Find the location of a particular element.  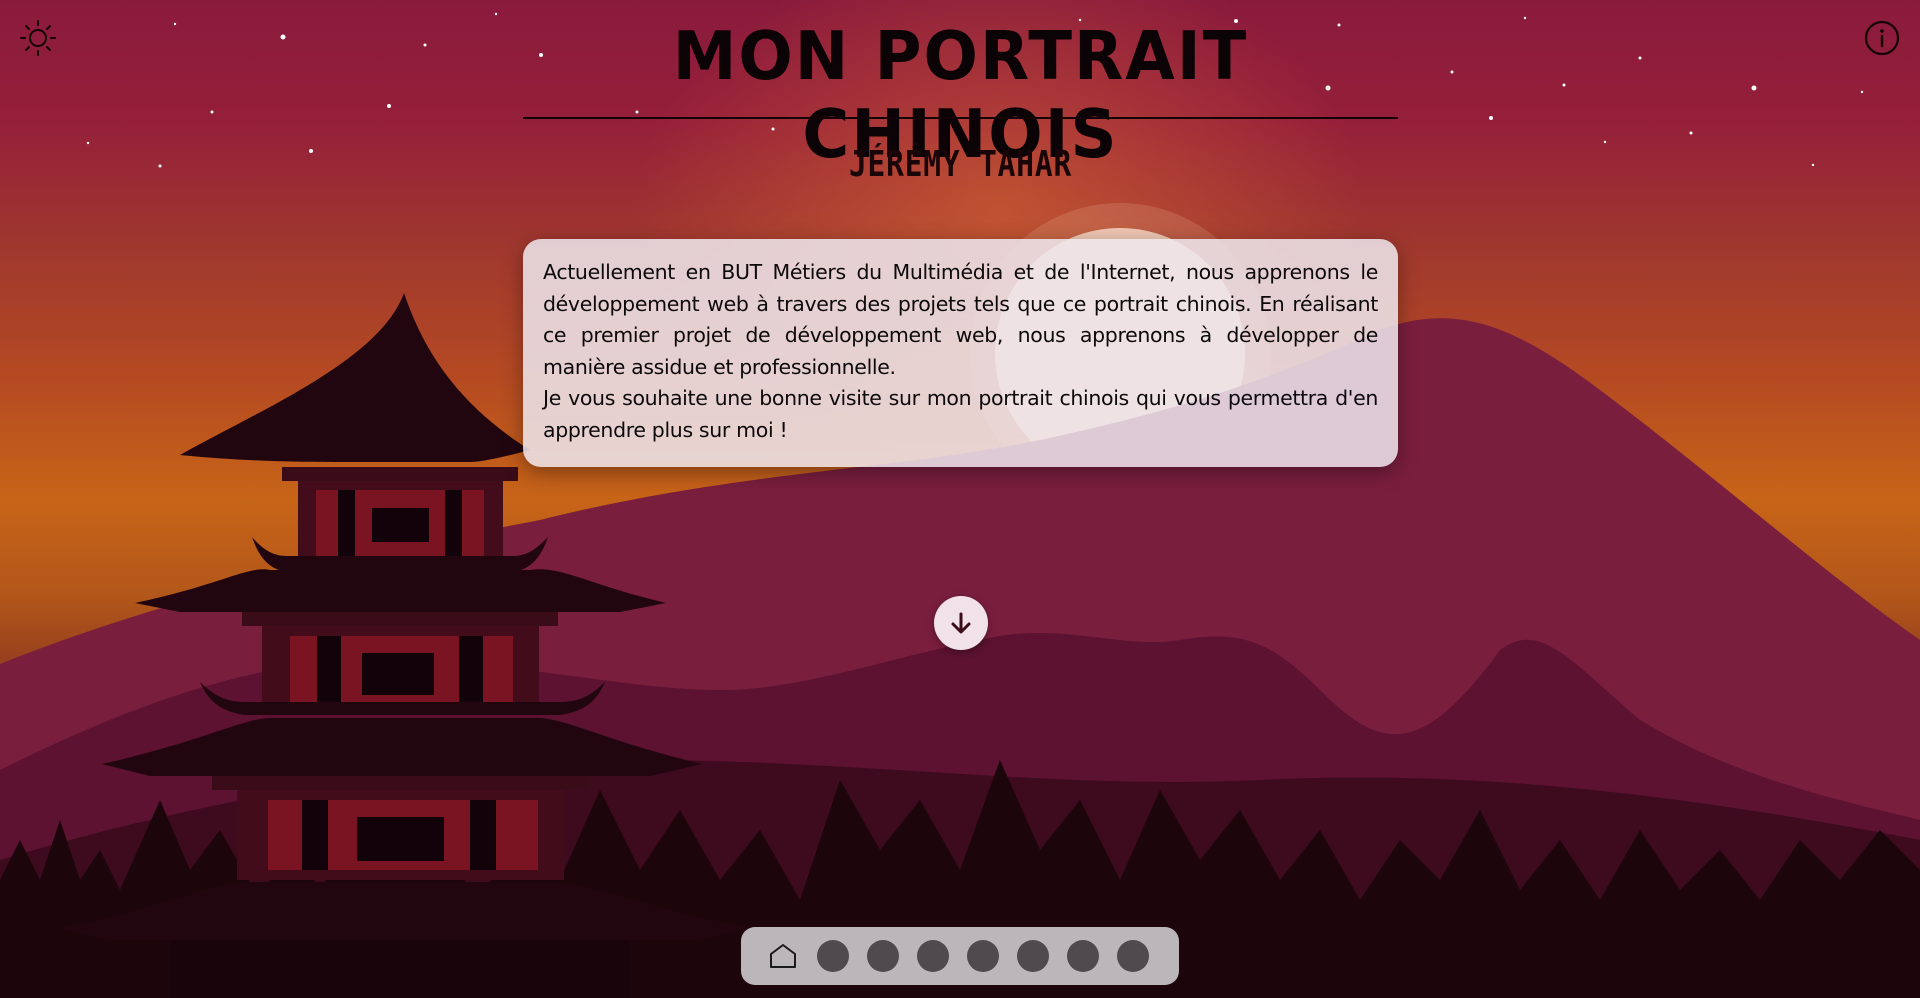

info-icon is located at coordinates (1882, 38).